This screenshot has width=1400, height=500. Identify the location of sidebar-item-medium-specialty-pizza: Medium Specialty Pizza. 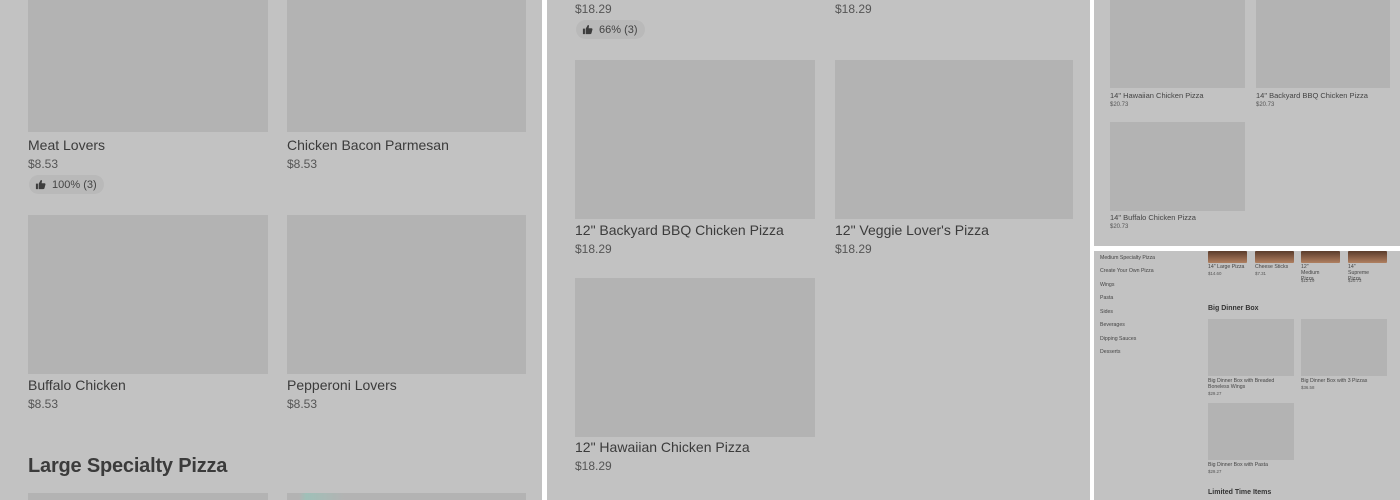
(1127, 258).